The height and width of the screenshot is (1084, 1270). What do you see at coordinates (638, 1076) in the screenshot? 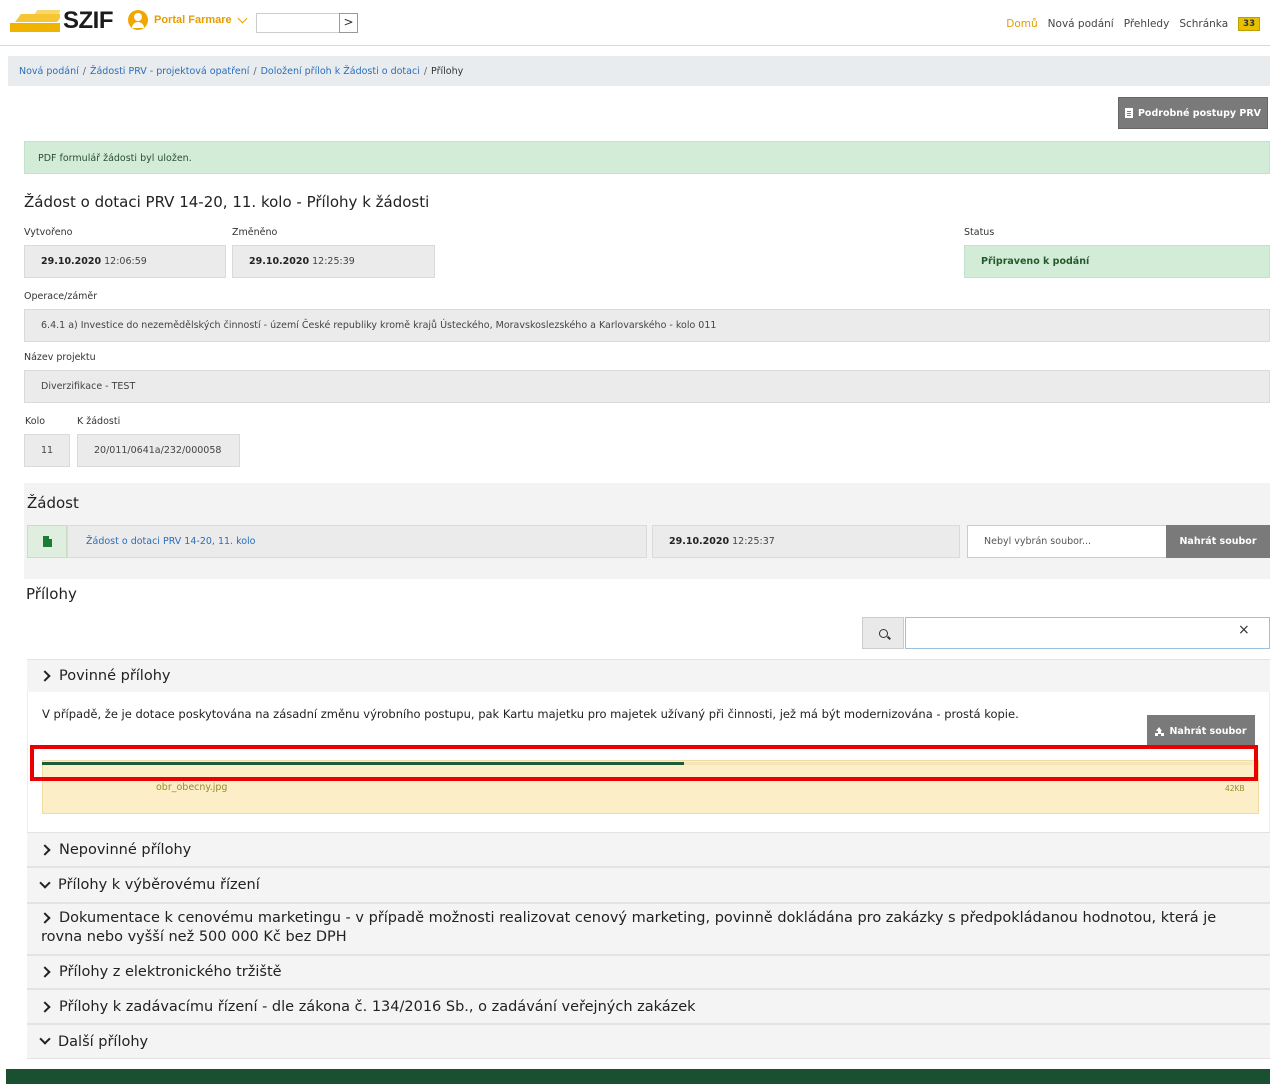
I see `page-footer` at bounding box center [638, 1076].